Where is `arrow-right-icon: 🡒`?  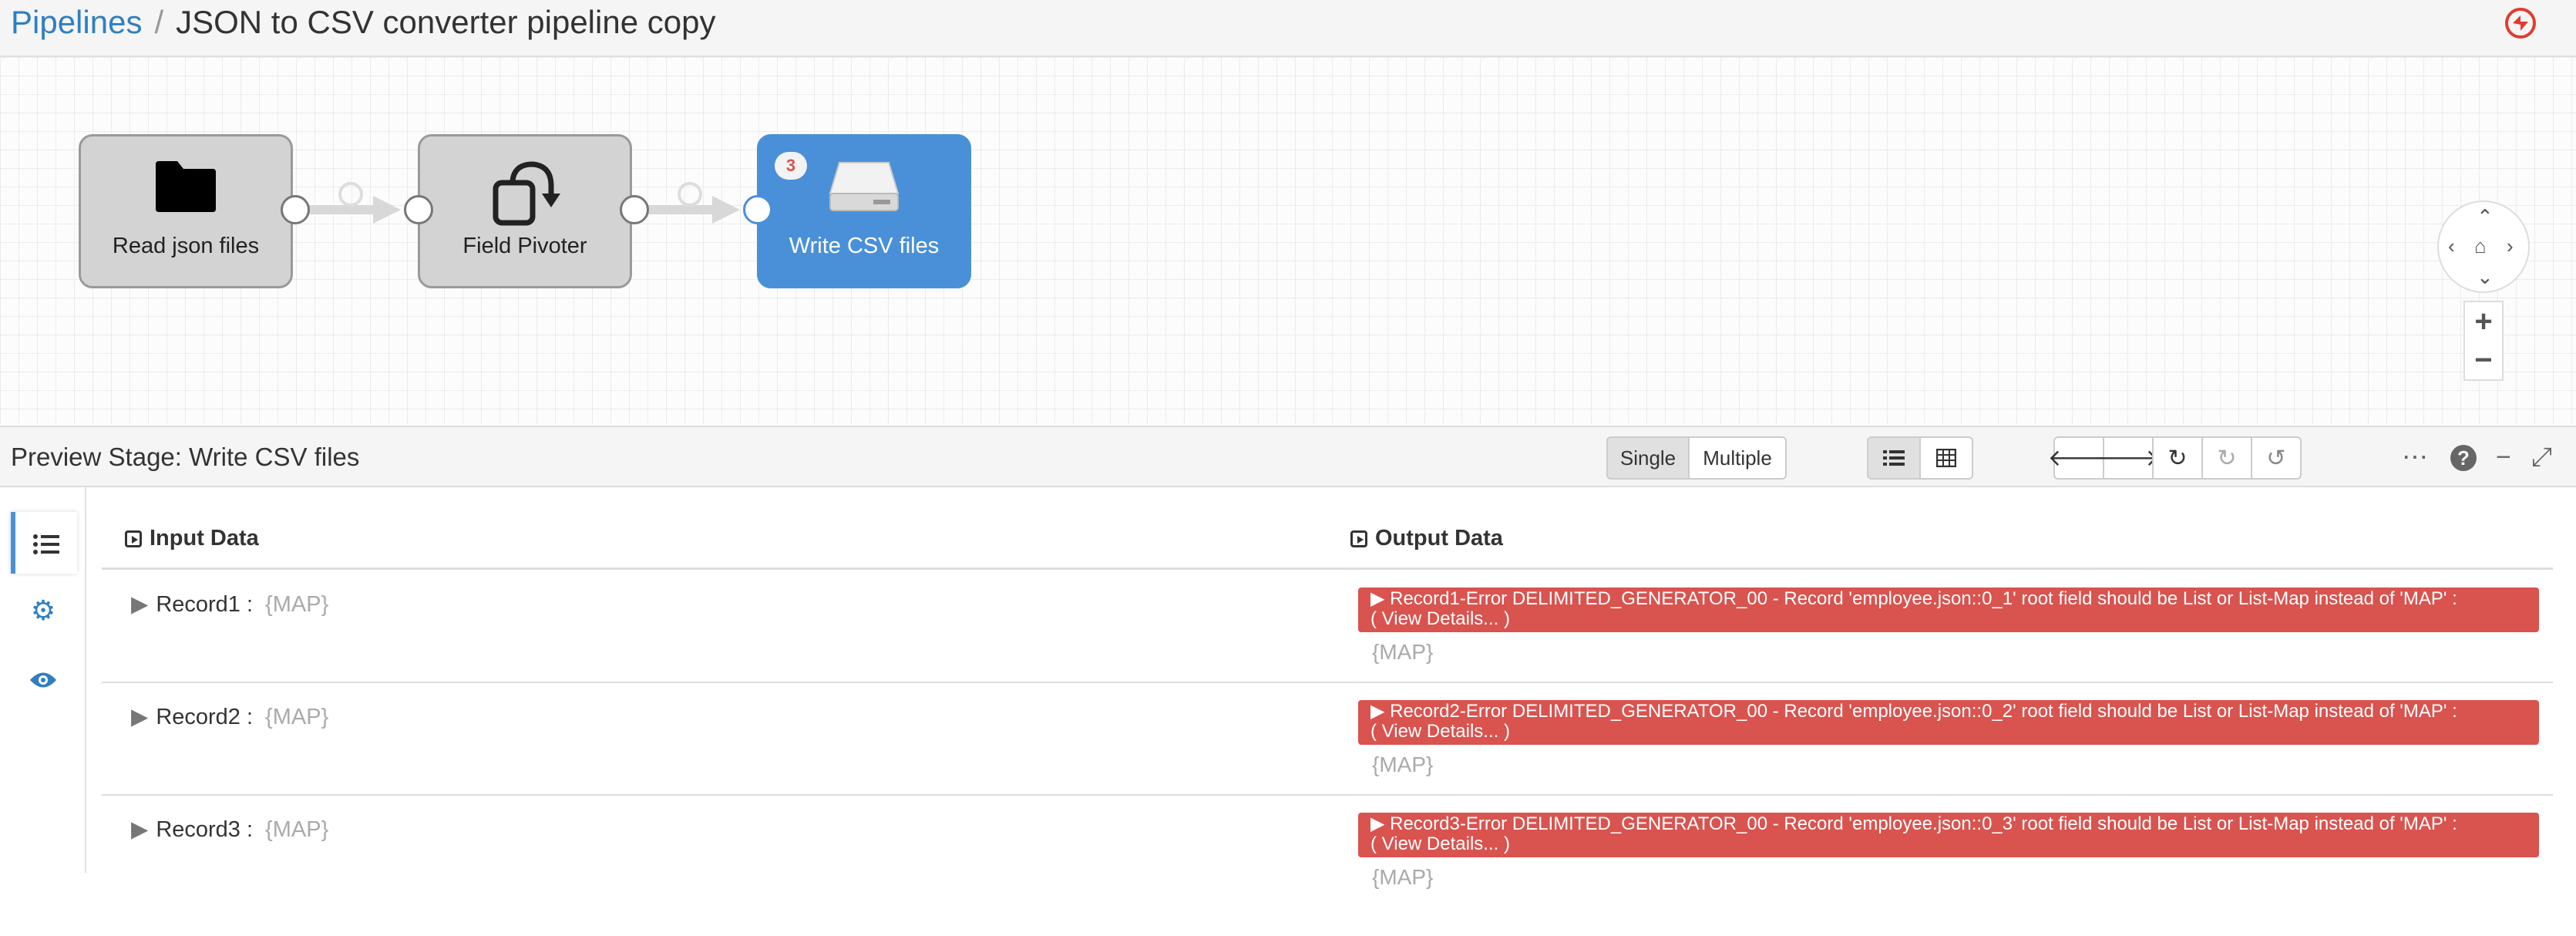 arrow-right-icon: 🡒 is located at coordinates (2128, 459).